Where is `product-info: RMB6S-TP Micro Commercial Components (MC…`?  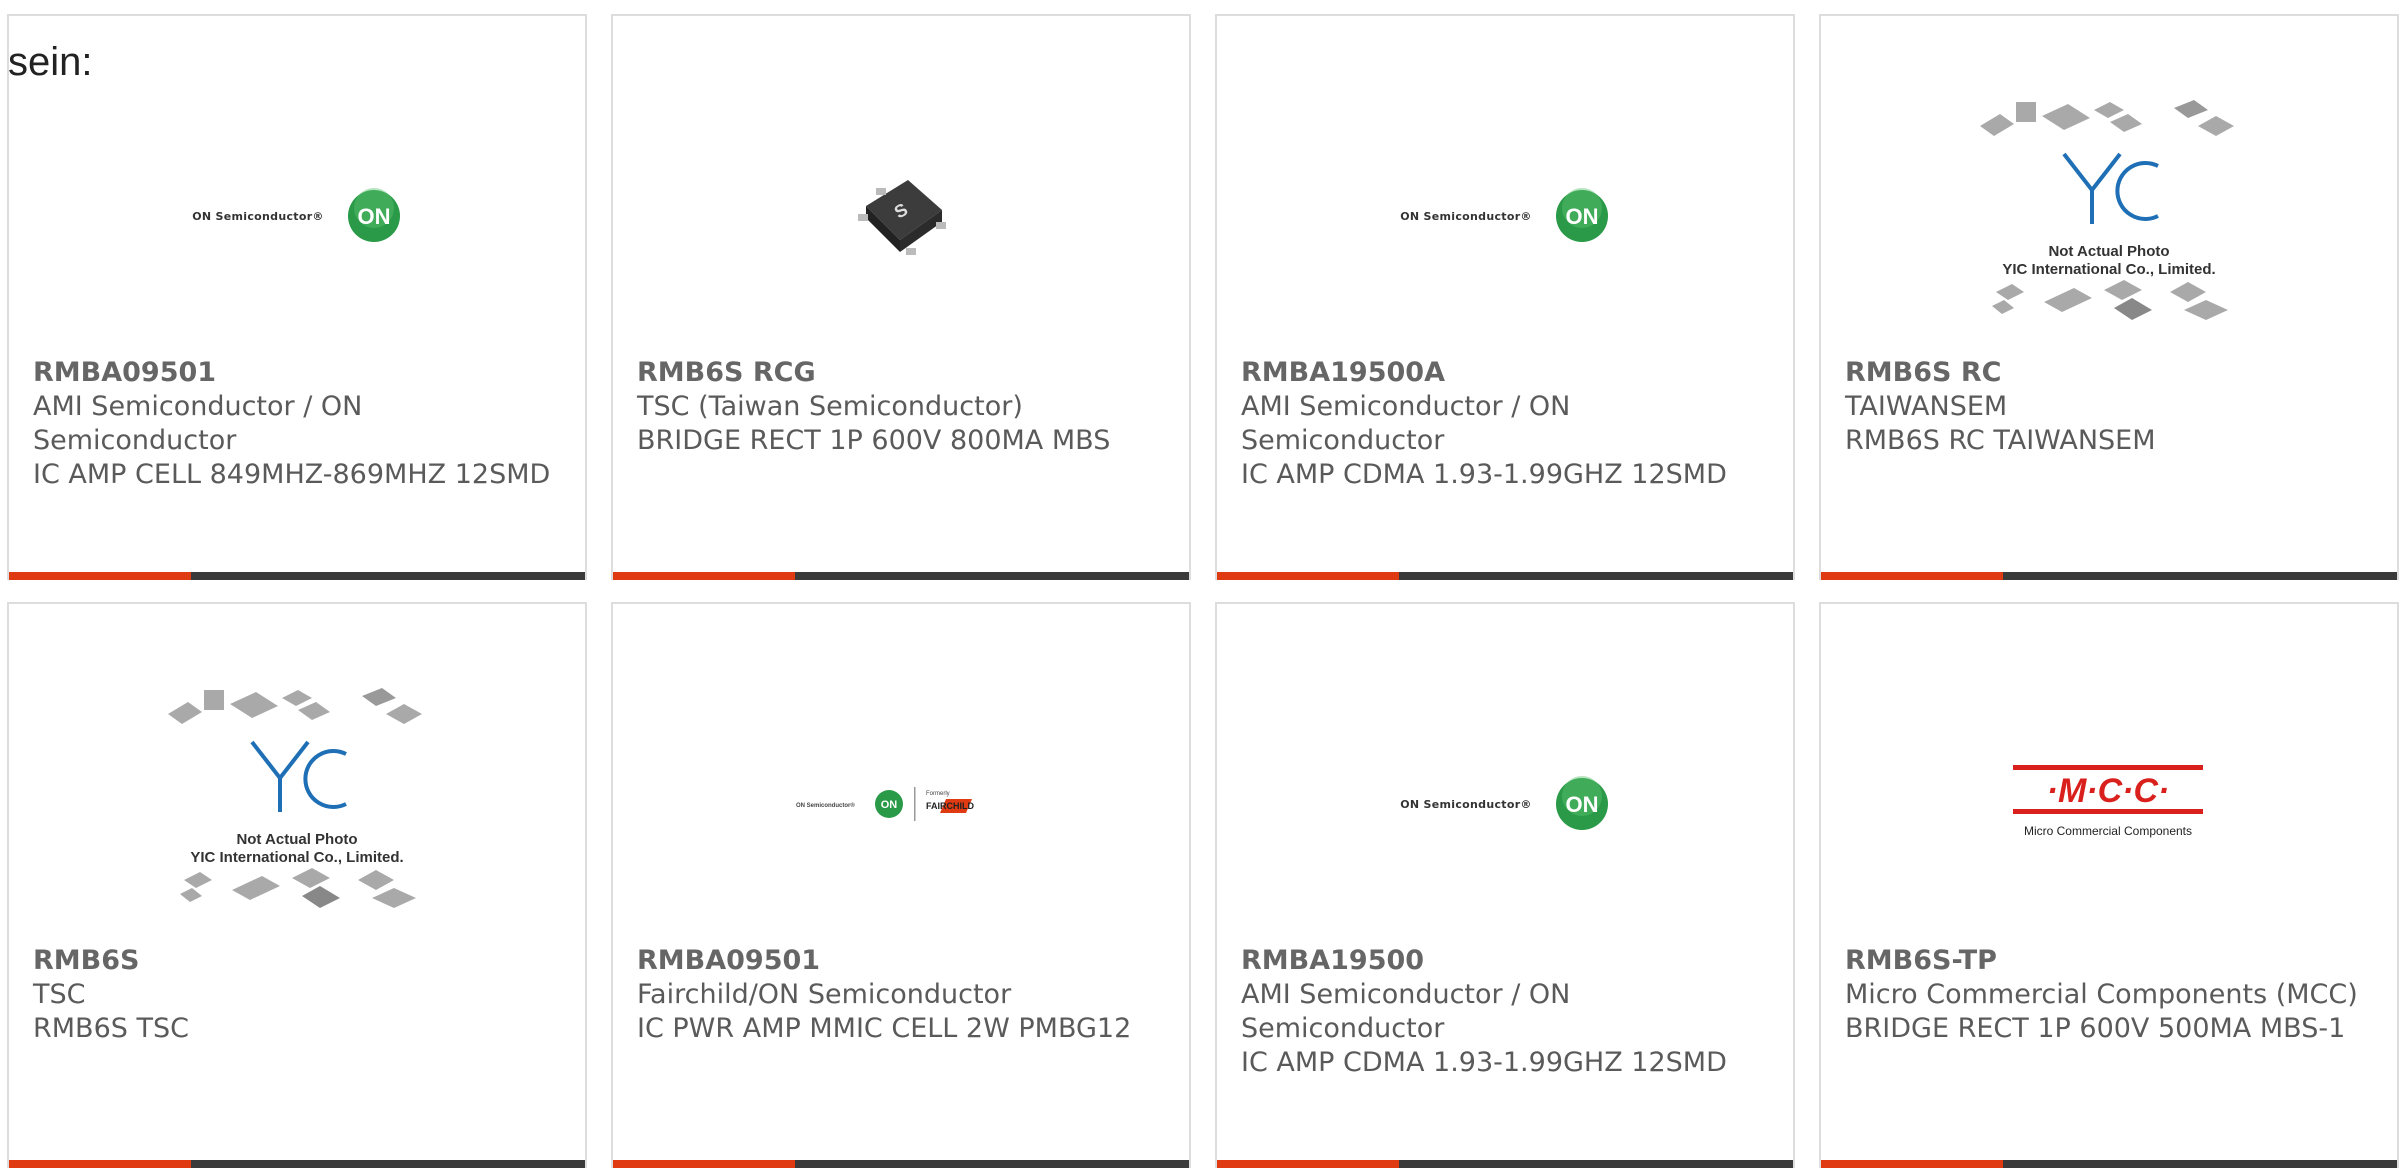 product-info: RMB6S-TP Micro Commercial Components (MC… is located at coordinates (2109, 995).